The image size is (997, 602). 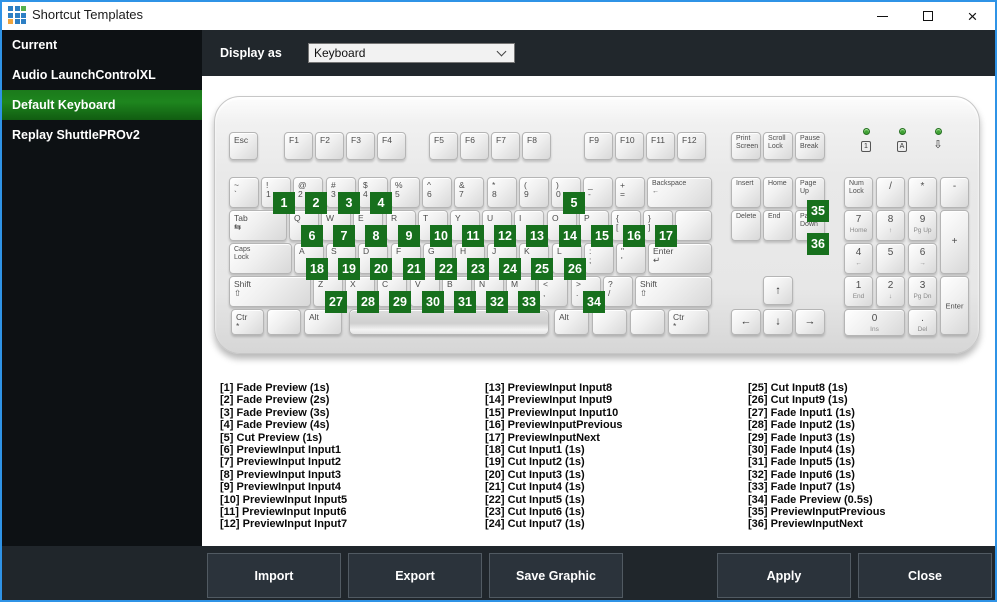 I want to click on legend-entry: [21] Cut Input4 (1s), so click(x=535, y=487).